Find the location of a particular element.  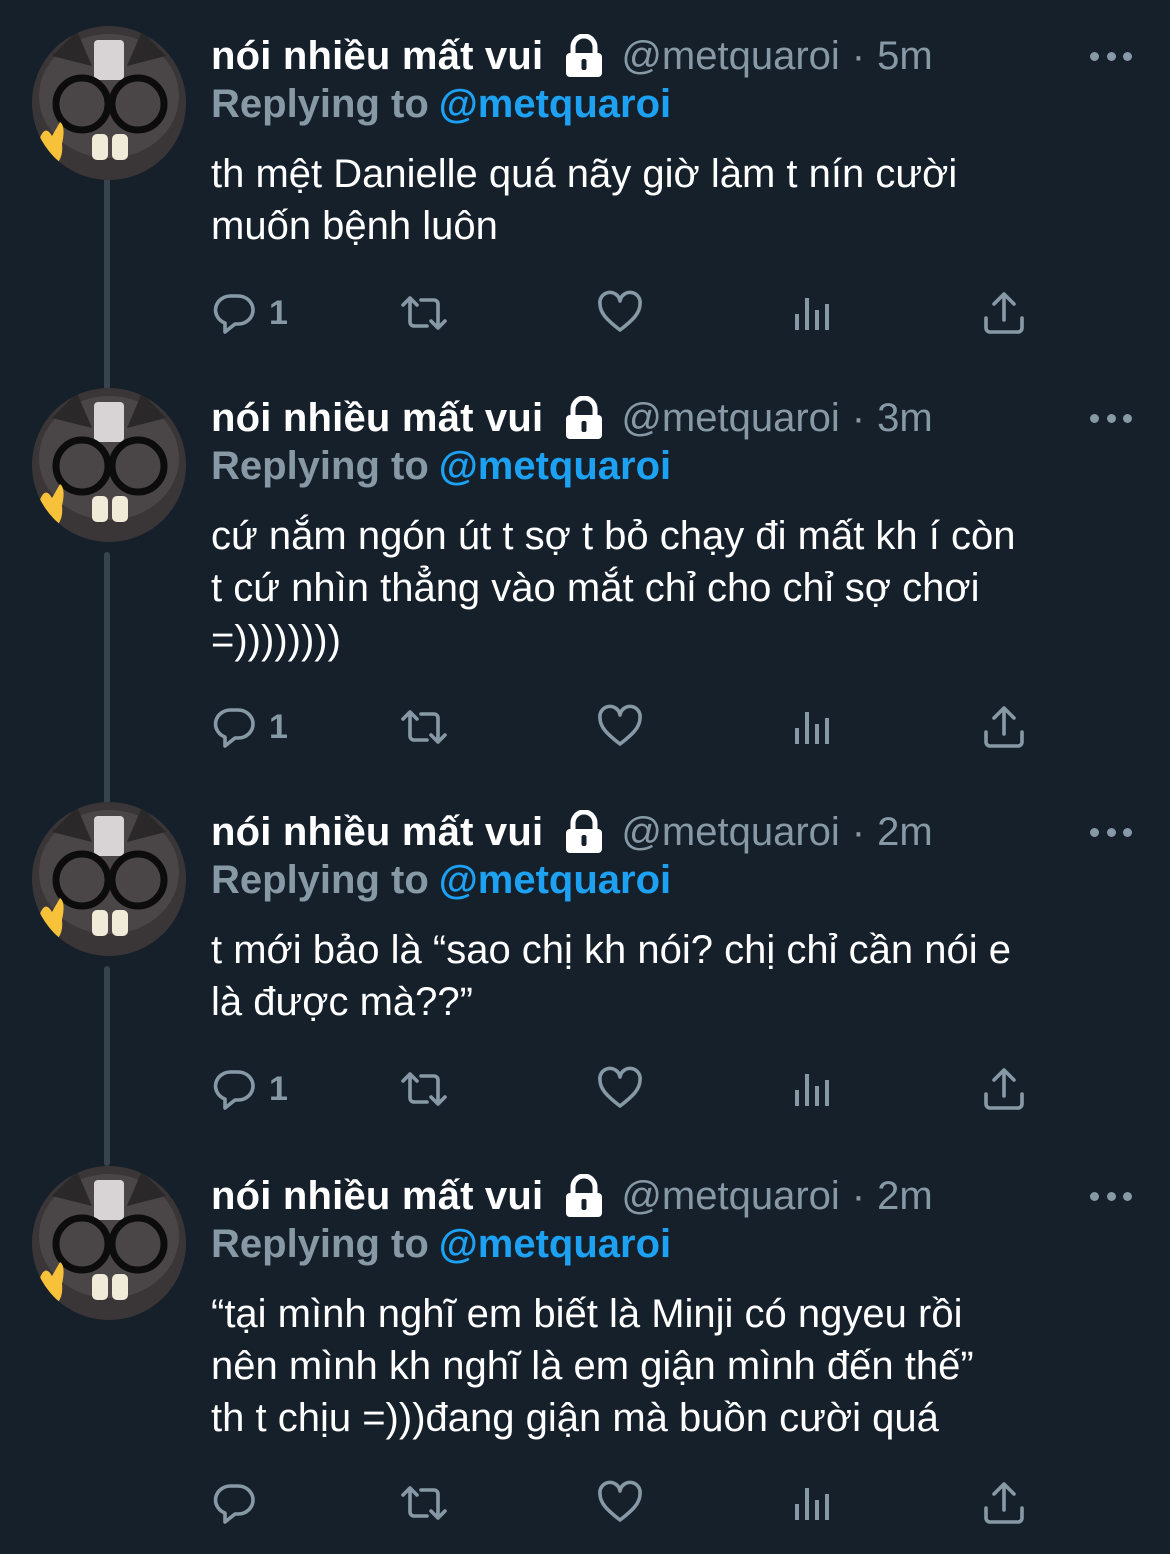

tweet-header: nói nhiều mất vui @metquaroi · 3m is located at coordinates (572, 418).